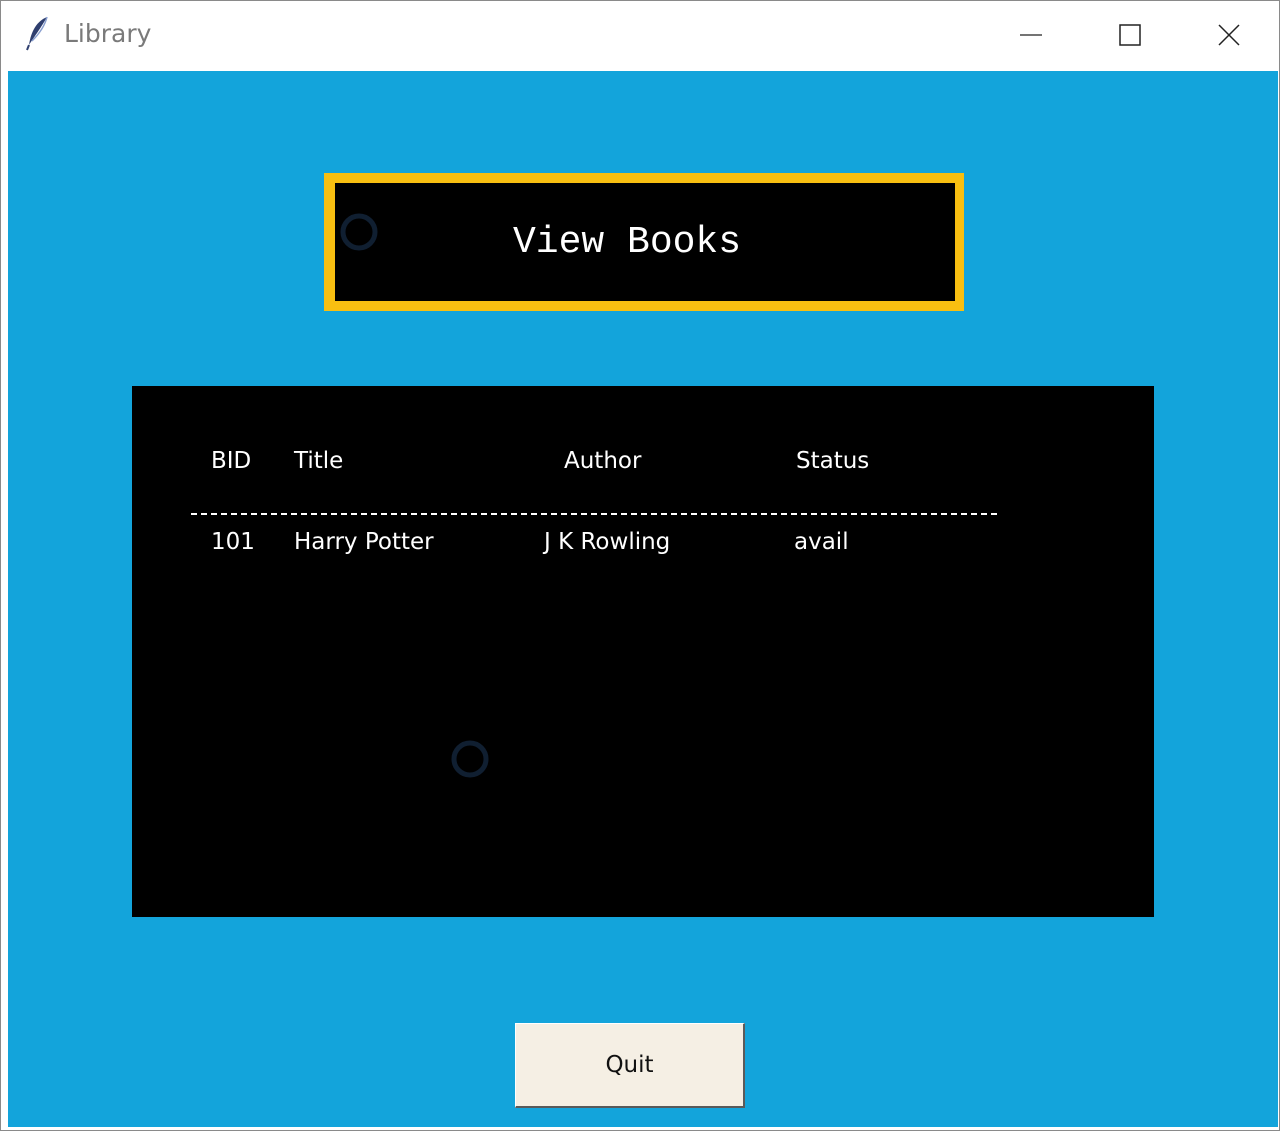 The width and height of the screenshot is (1280, 1131). What do you see at coordinates (594, 514) in the screenshot?
I see `table-divider` at bounding box center [594, 514].